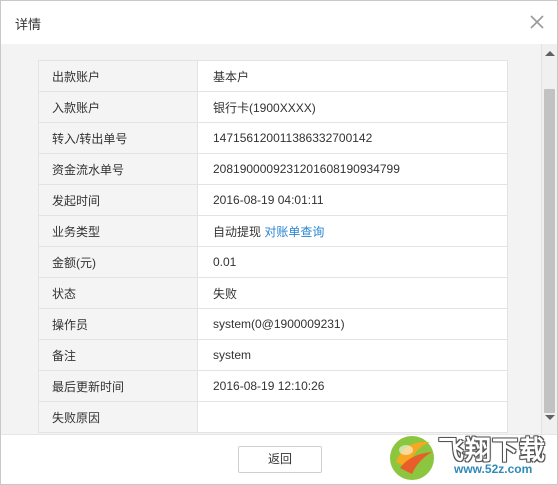 The width and height of the screenshot is (558, 485). Describe the element at coordinates (118, 386) in the screenshot. I see `row-label: 最后更新时间` at that location.